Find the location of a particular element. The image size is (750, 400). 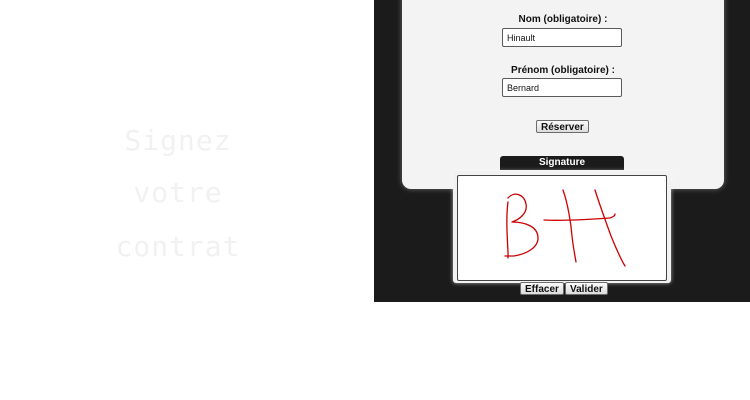

stroke-h-left is located at coordinates (569, 226).